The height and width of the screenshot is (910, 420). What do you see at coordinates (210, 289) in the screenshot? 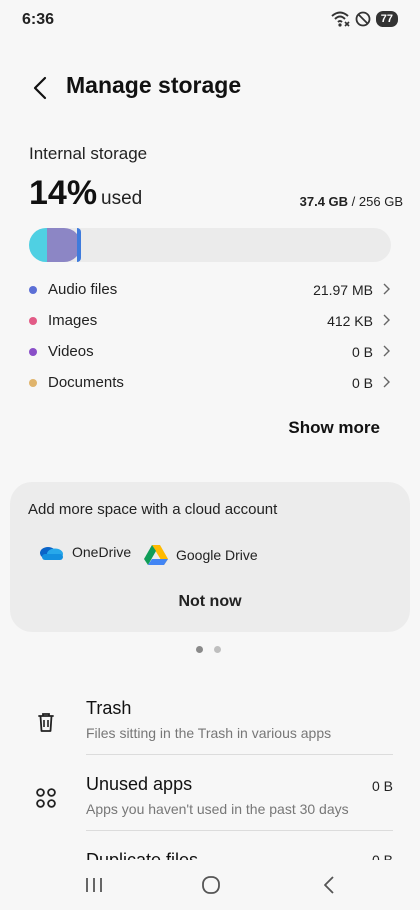
I see `category-audio-files: Audio files 21.97 MB` at bounding box center [210, 289].